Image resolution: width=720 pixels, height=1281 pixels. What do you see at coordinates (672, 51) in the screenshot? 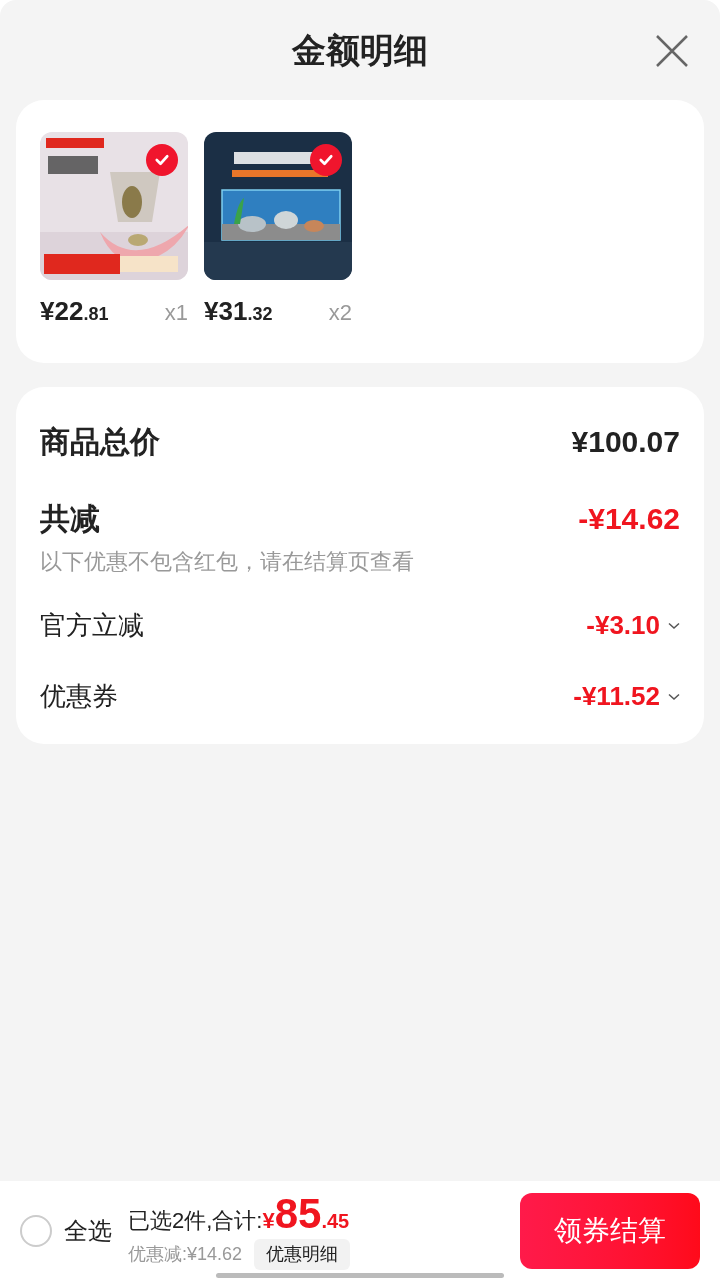
I see `close-button` at bounding box center [672, 51].